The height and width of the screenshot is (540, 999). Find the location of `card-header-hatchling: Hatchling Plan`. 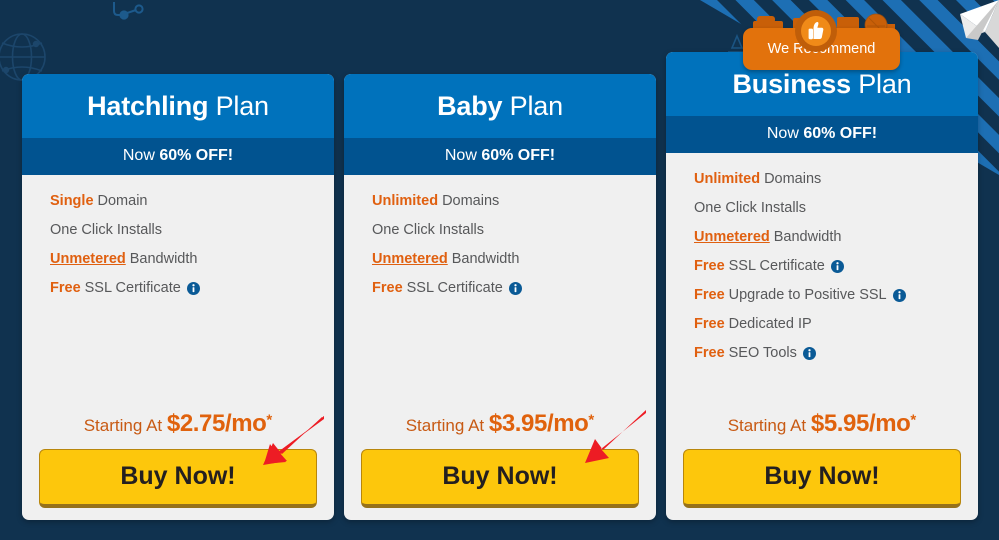

card-header-hatchling: Hatchling Plan is located at coordinates (178, 106).